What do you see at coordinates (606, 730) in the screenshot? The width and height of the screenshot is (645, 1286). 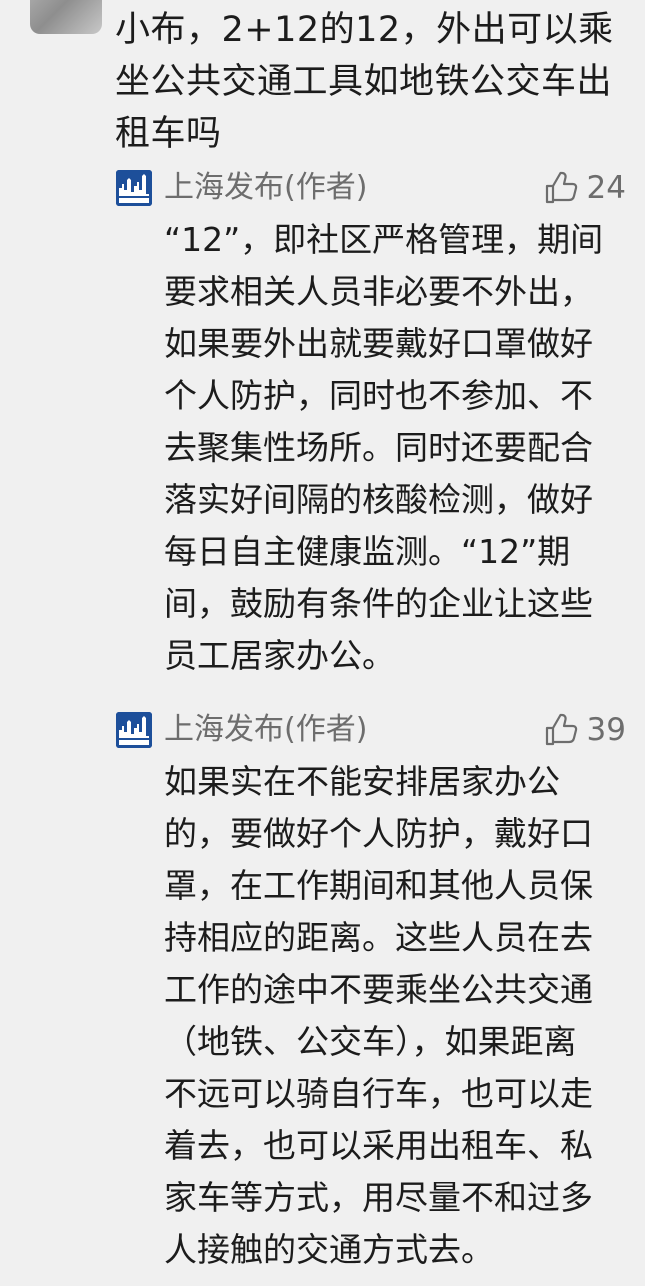 I see `like-count: 39` at bounding box center [606, 730].